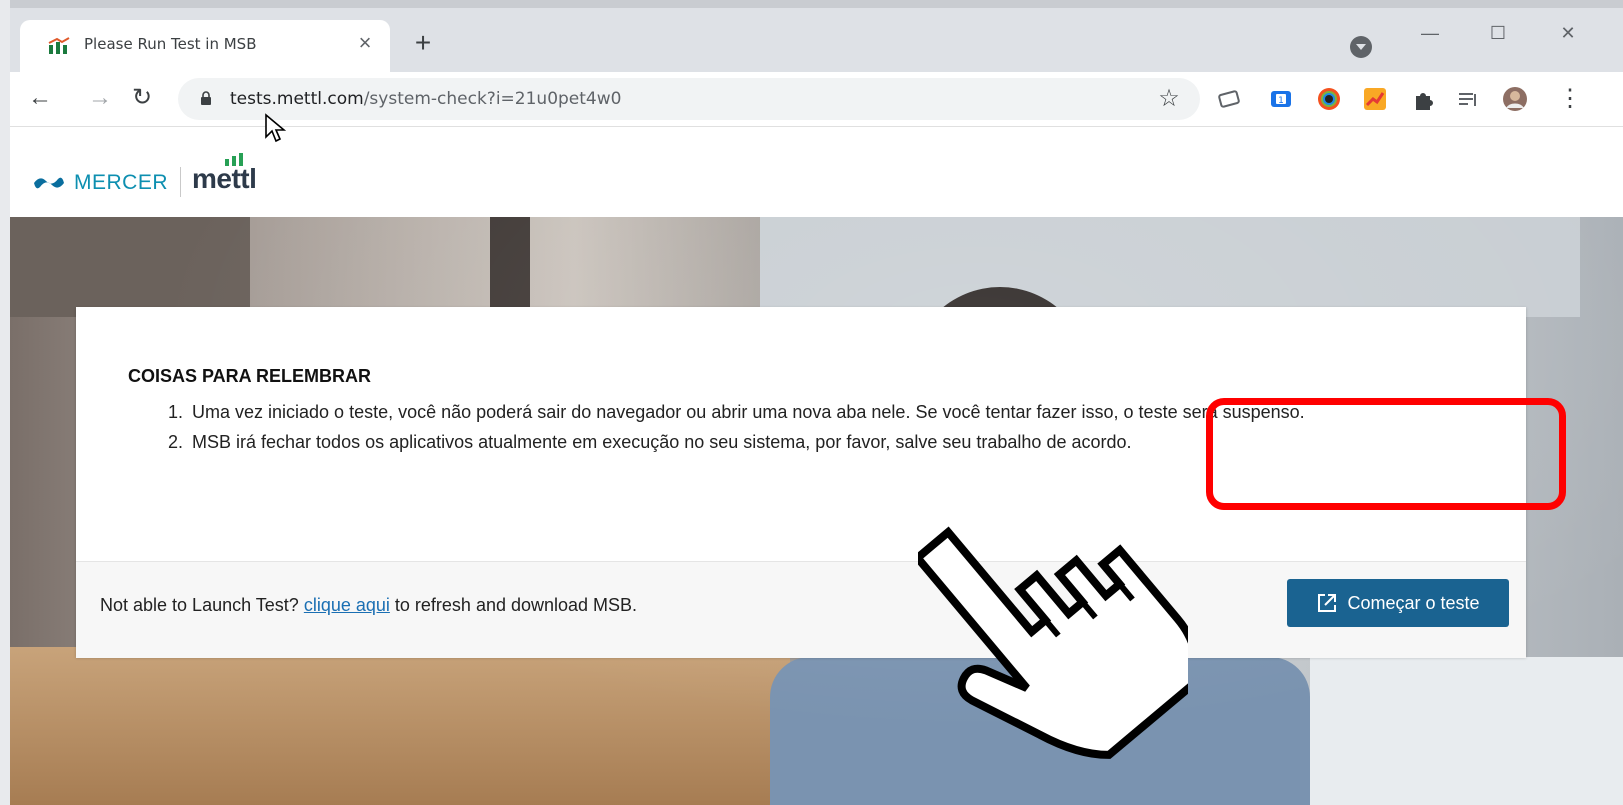 The height and width of the screenshot is (805, 1623). I want to click on new-tab-button: +, so click(423, 43).